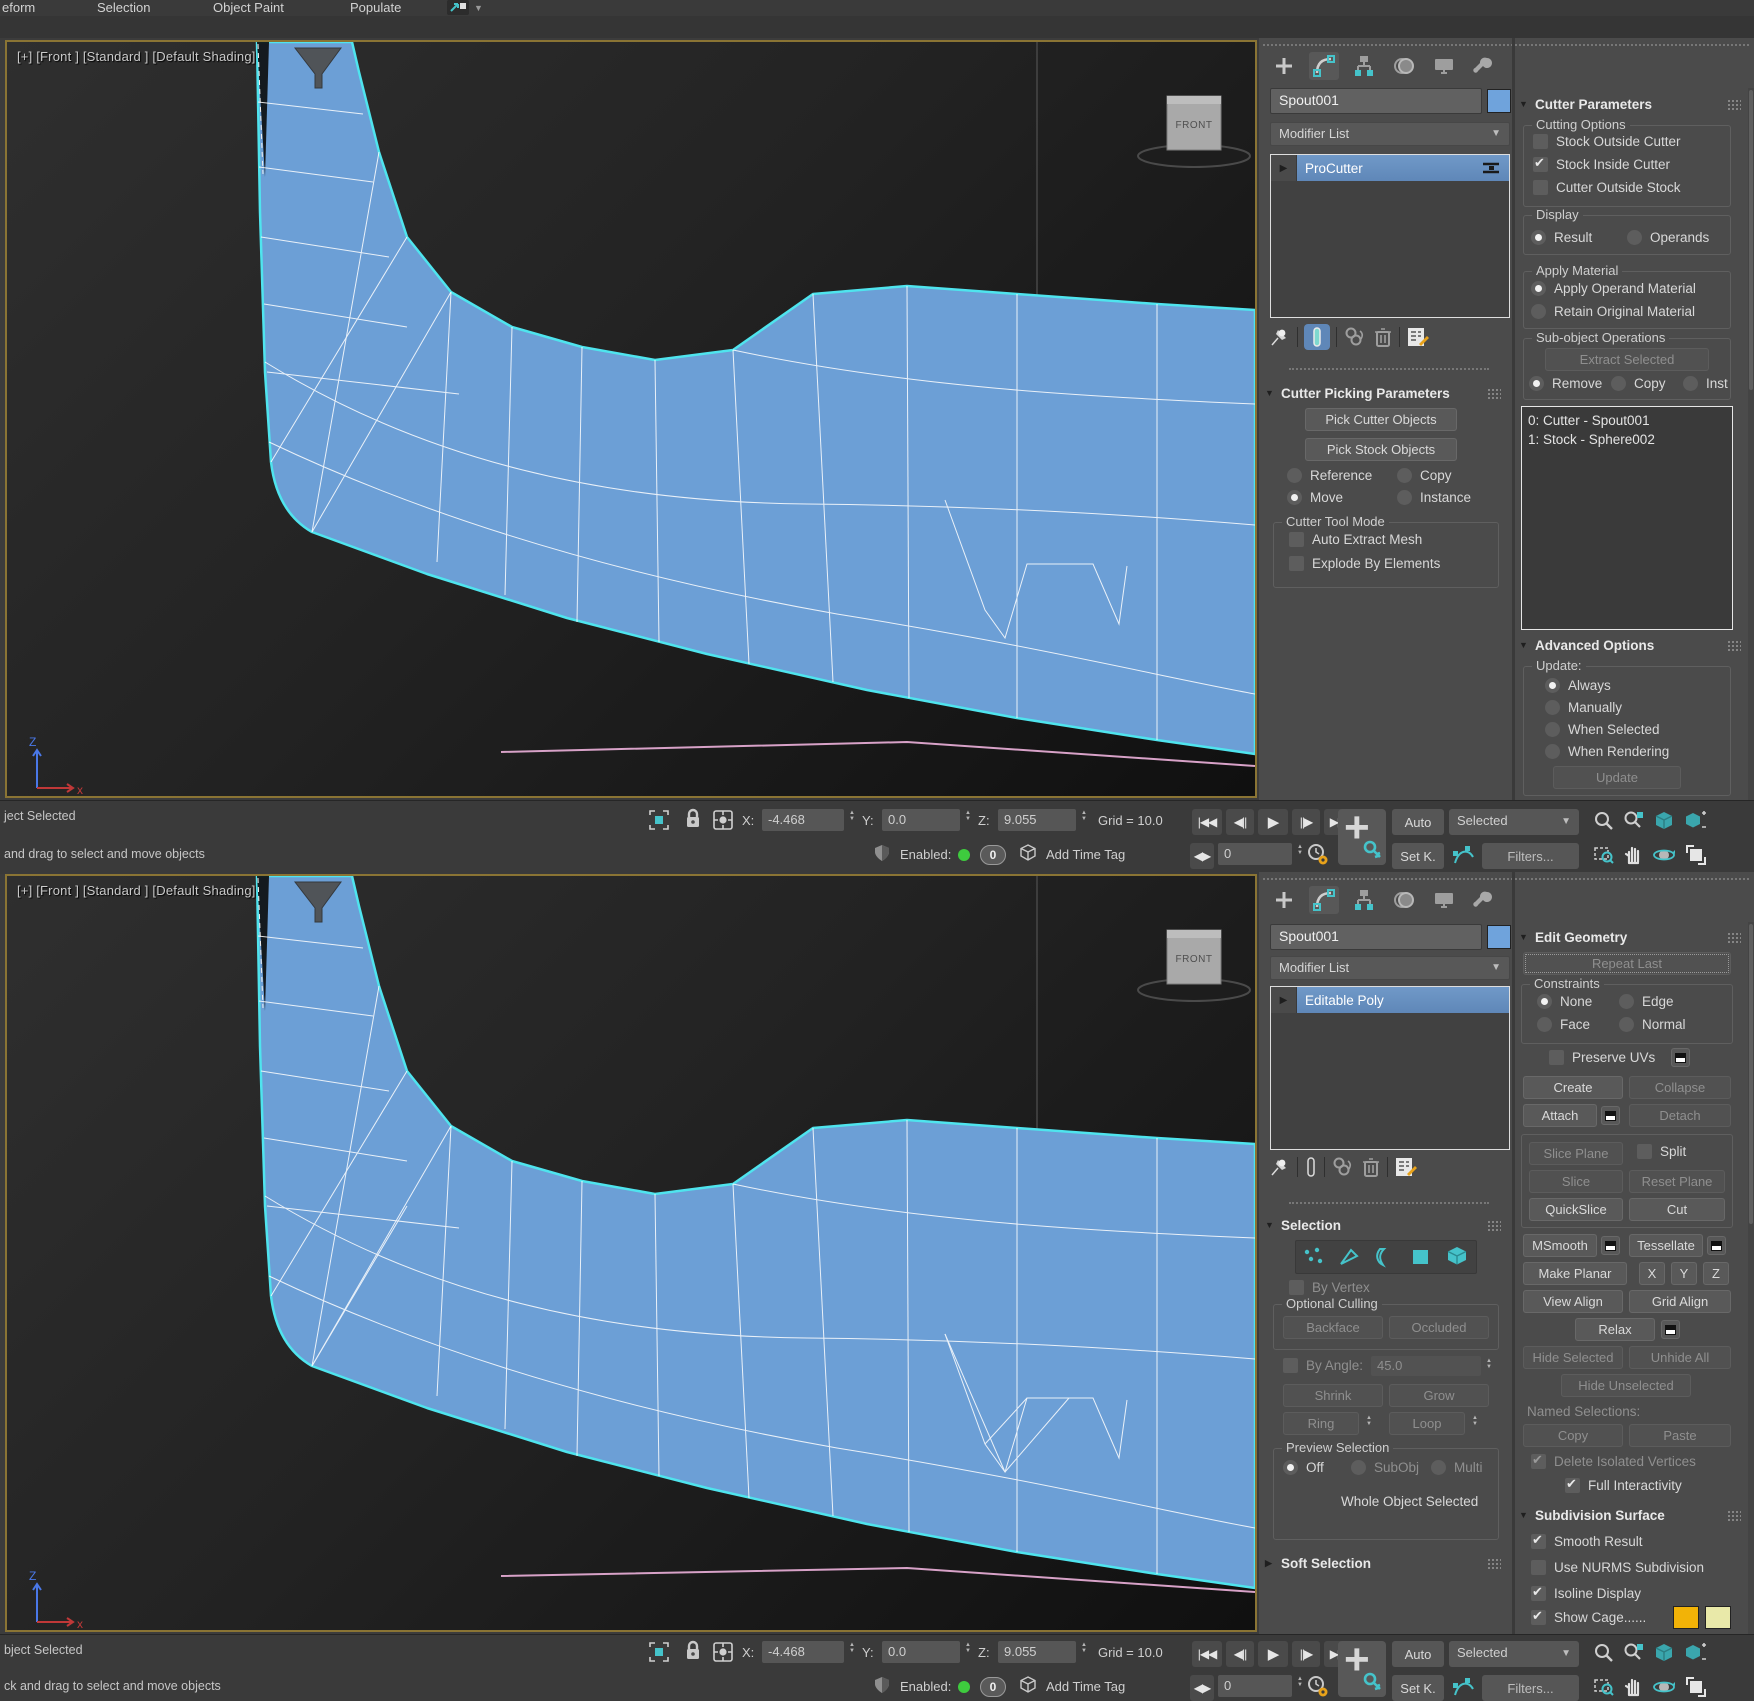  I want to click on y-spinner: ▲ ▼, so click(968, 816).